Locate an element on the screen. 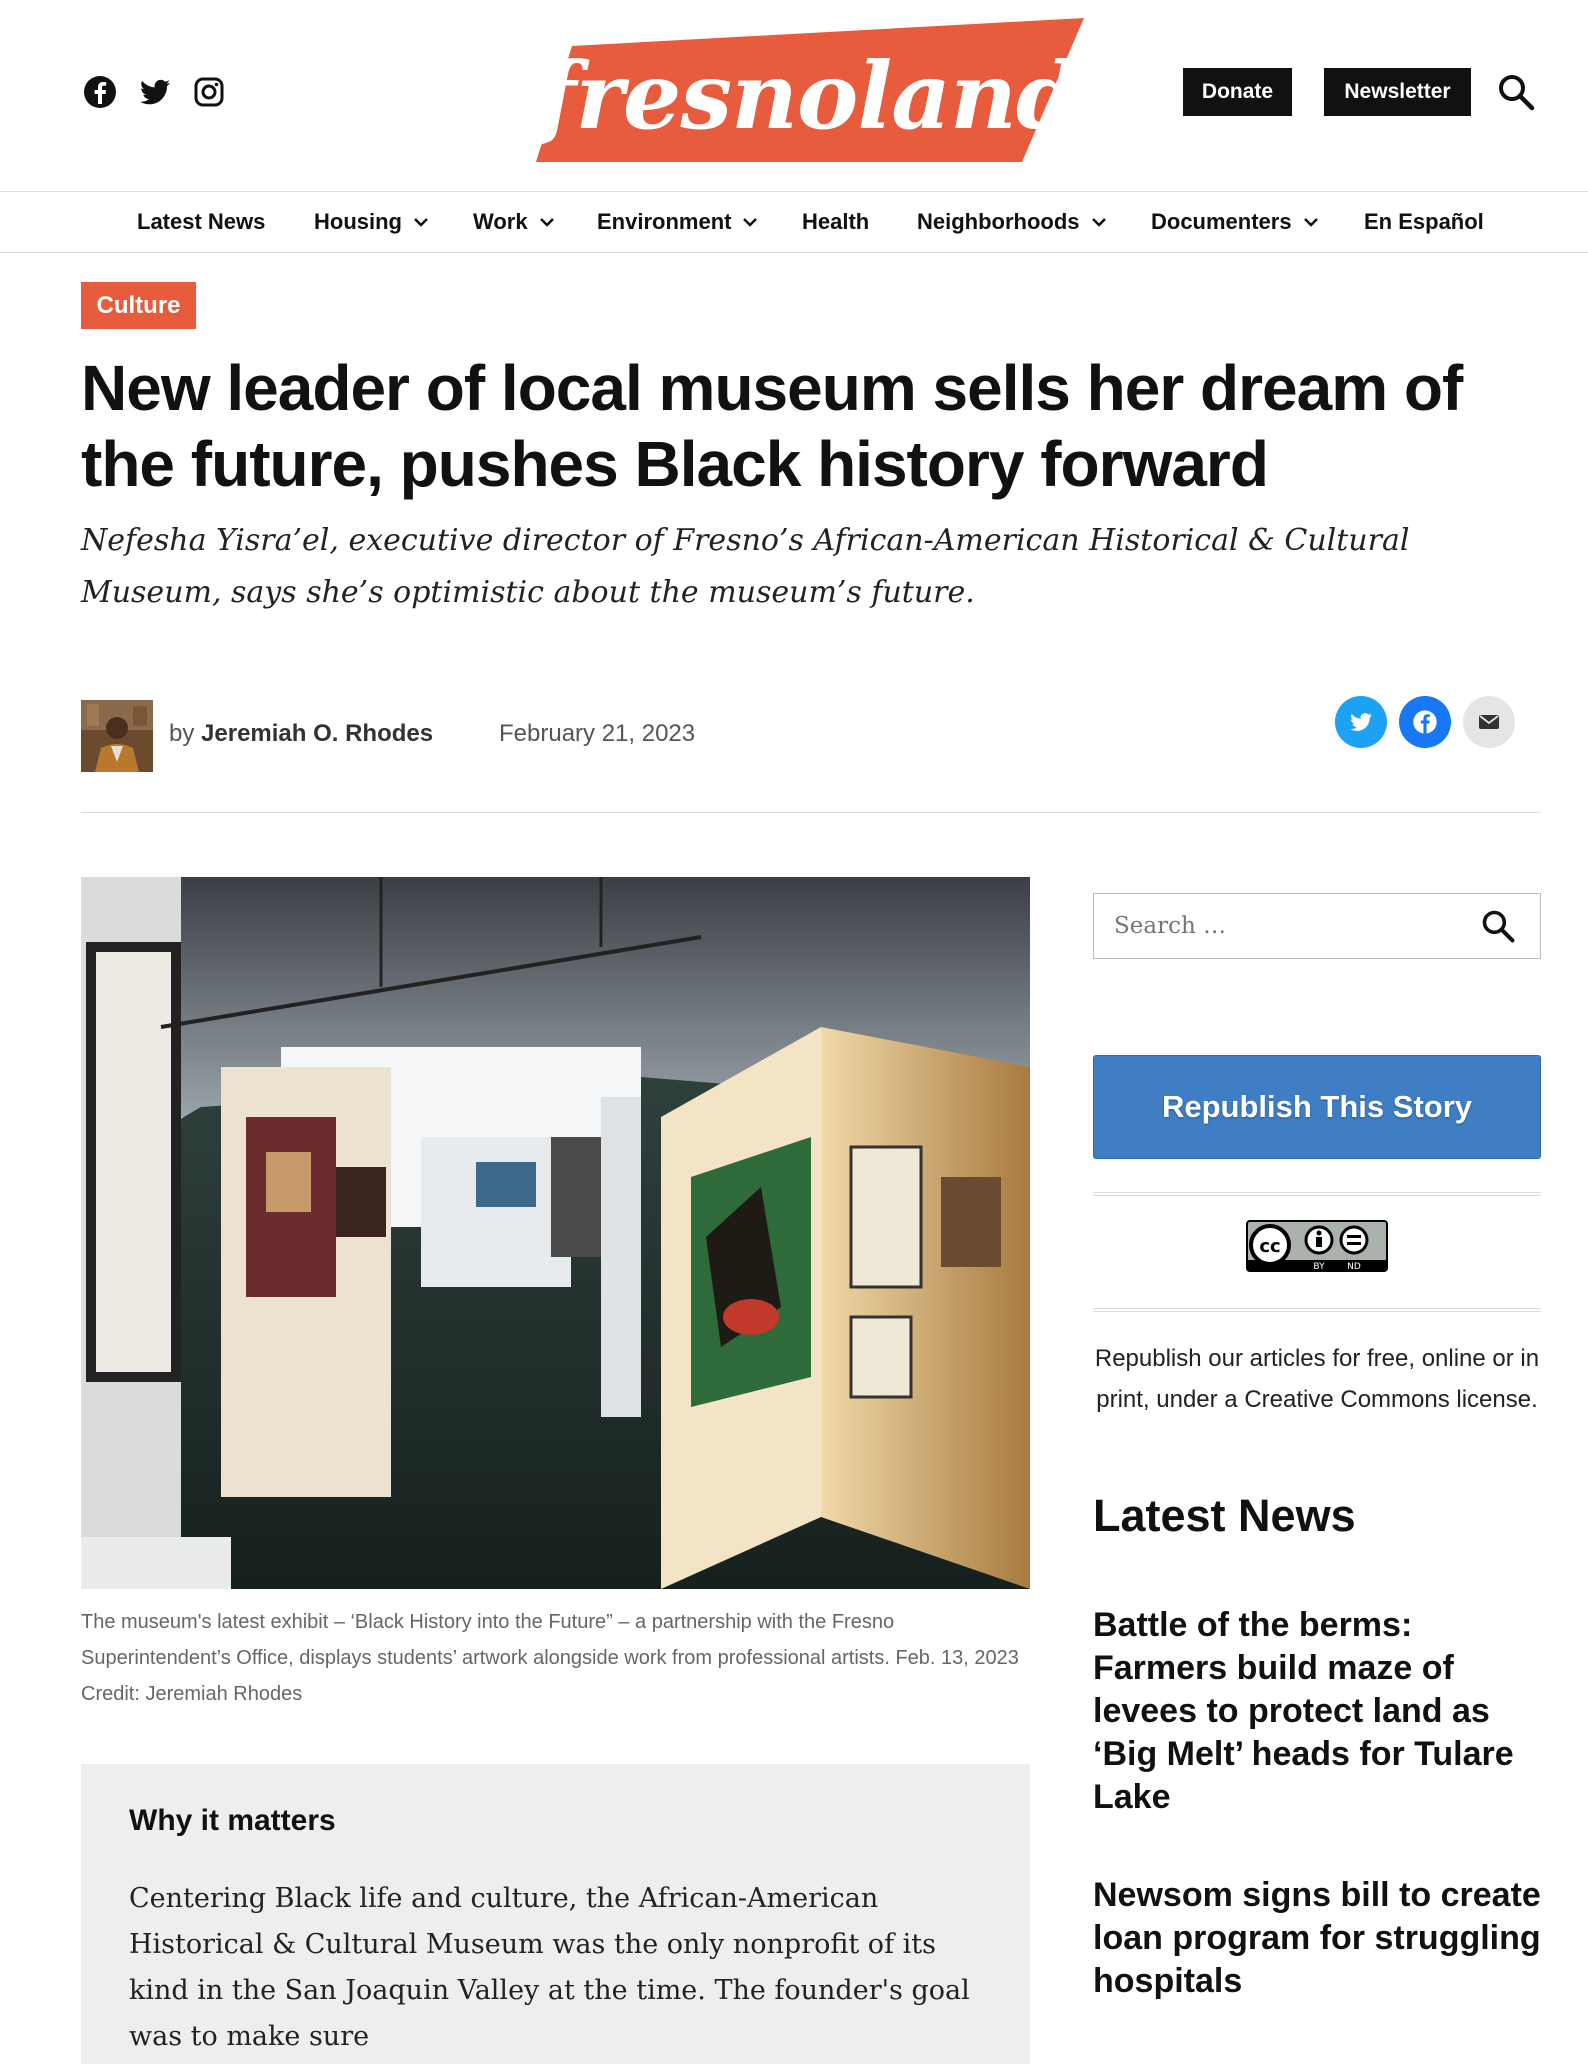 The width and height of the screenshot is (1588, 2064). share-twitter-button is located at coordinates (1361, 722).